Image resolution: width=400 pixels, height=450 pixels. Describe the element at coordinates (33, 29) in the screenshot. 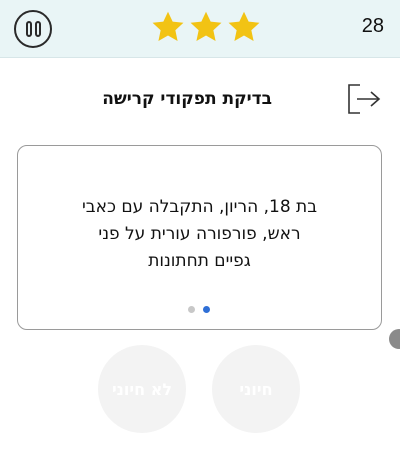

I see `pause-button` at that location.